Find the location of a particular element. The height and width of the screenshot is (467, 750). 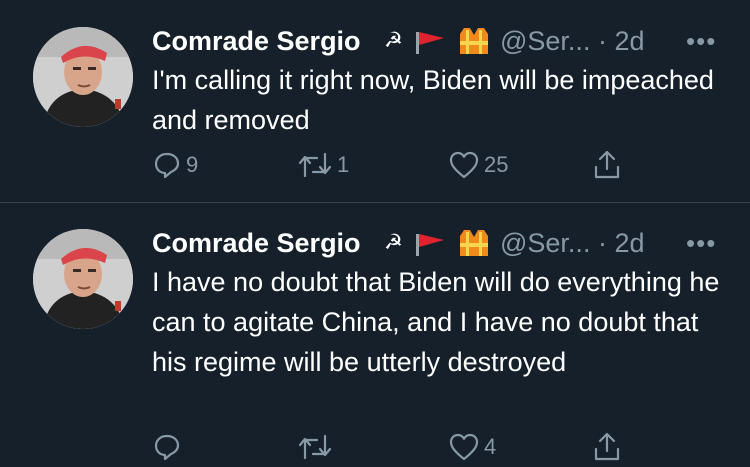

retweet-button: 1 is located at coordinates (323, 165).